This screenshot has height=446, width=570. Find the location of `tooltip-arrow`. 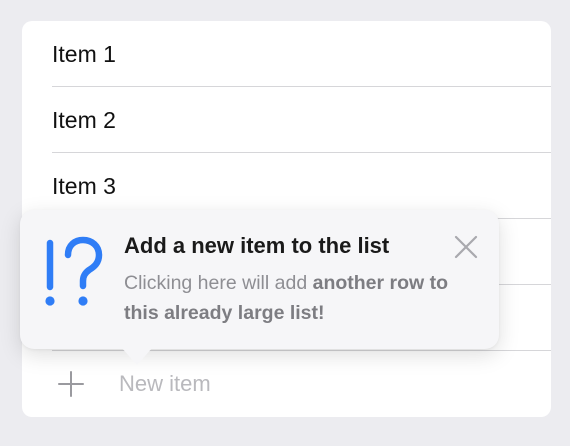

tooltip-arrow is located at coordinates (137, 356).